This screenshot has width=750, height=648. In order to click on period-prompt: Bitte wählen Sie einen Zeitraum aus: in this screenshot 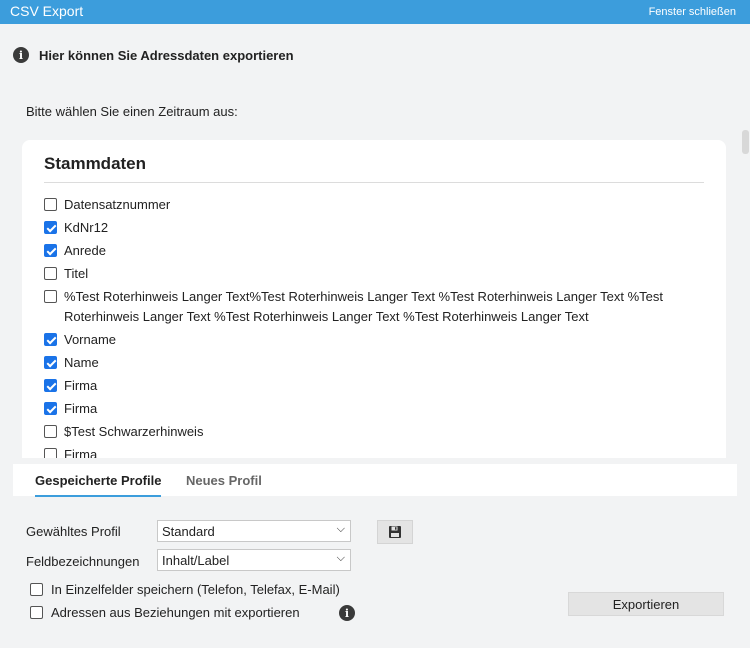, I will do `click(132, 111)`.